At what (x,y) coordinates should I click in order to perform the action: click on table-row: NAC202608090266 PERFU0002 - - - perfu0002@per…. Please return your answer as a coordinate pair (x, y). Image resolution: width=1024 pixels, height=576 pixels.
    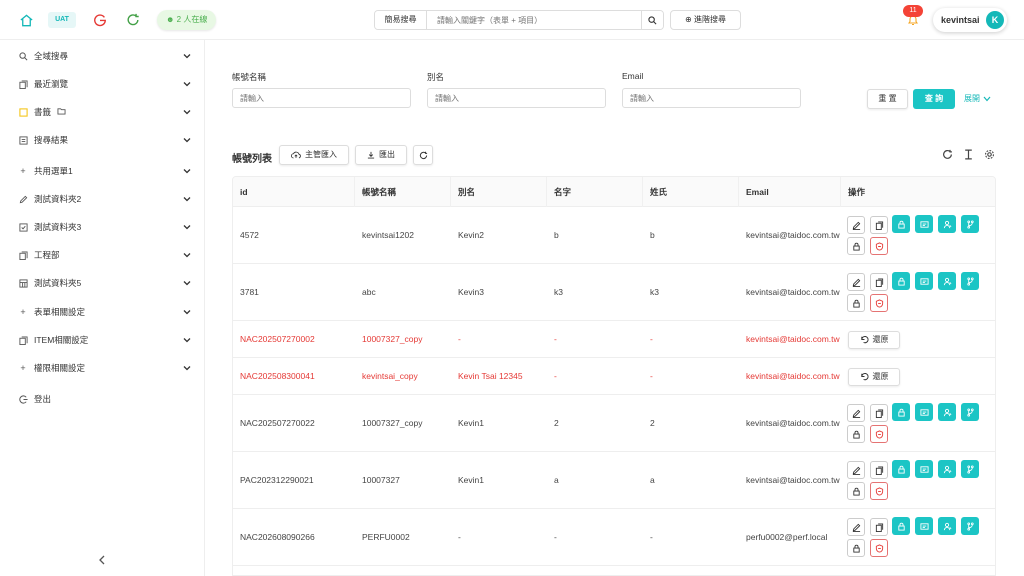
    Looking at the image, I should click on (614, 537).